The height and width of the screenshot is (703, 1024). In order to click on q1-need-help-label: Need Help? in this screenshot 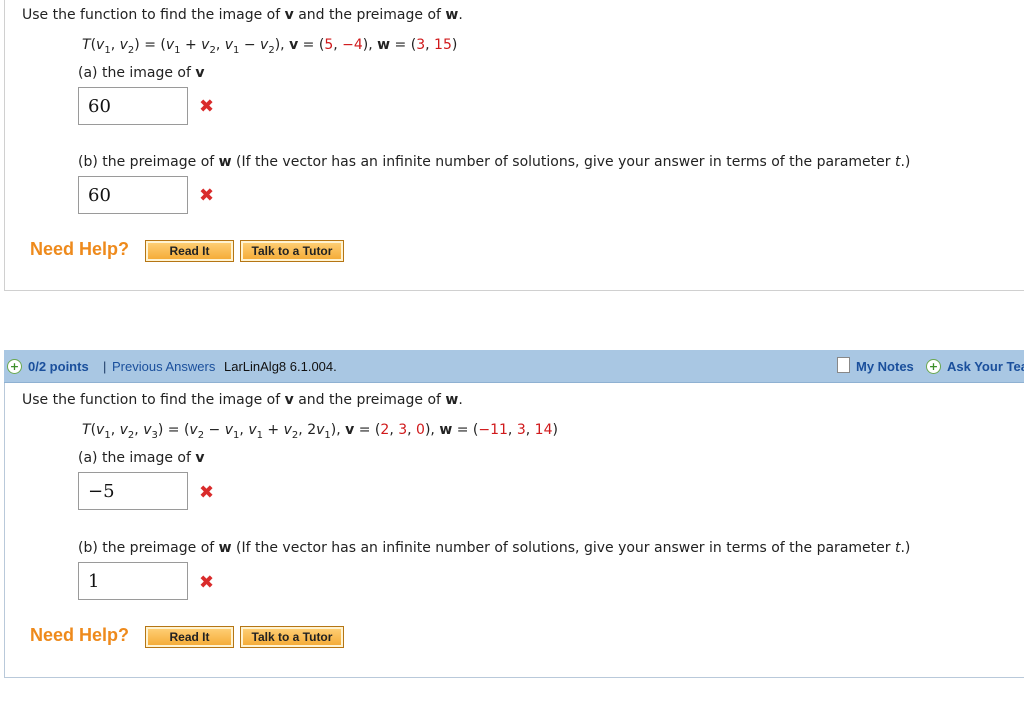, I will do `click(80, 249)`.